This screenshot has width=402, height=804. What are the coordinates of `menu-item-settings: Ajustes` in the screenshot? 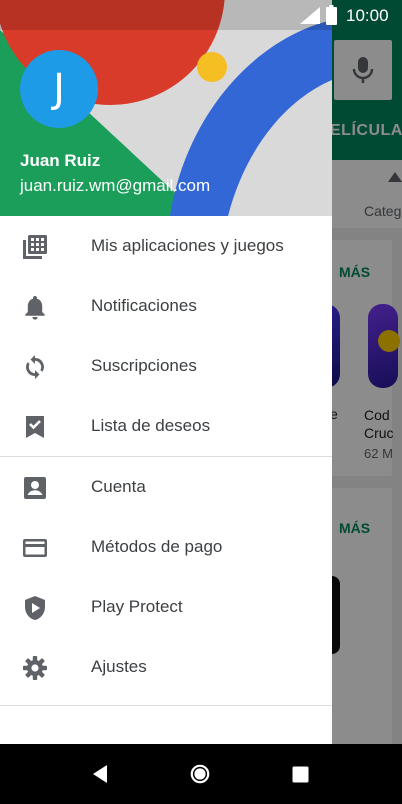 It's located at (166, 667).